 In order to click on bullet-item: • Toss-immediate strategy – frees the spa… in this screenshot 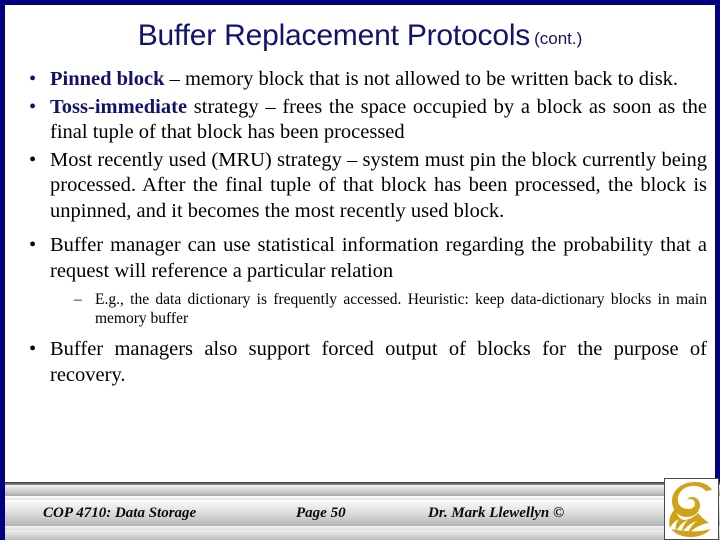, I will do `click(362, 120)`.